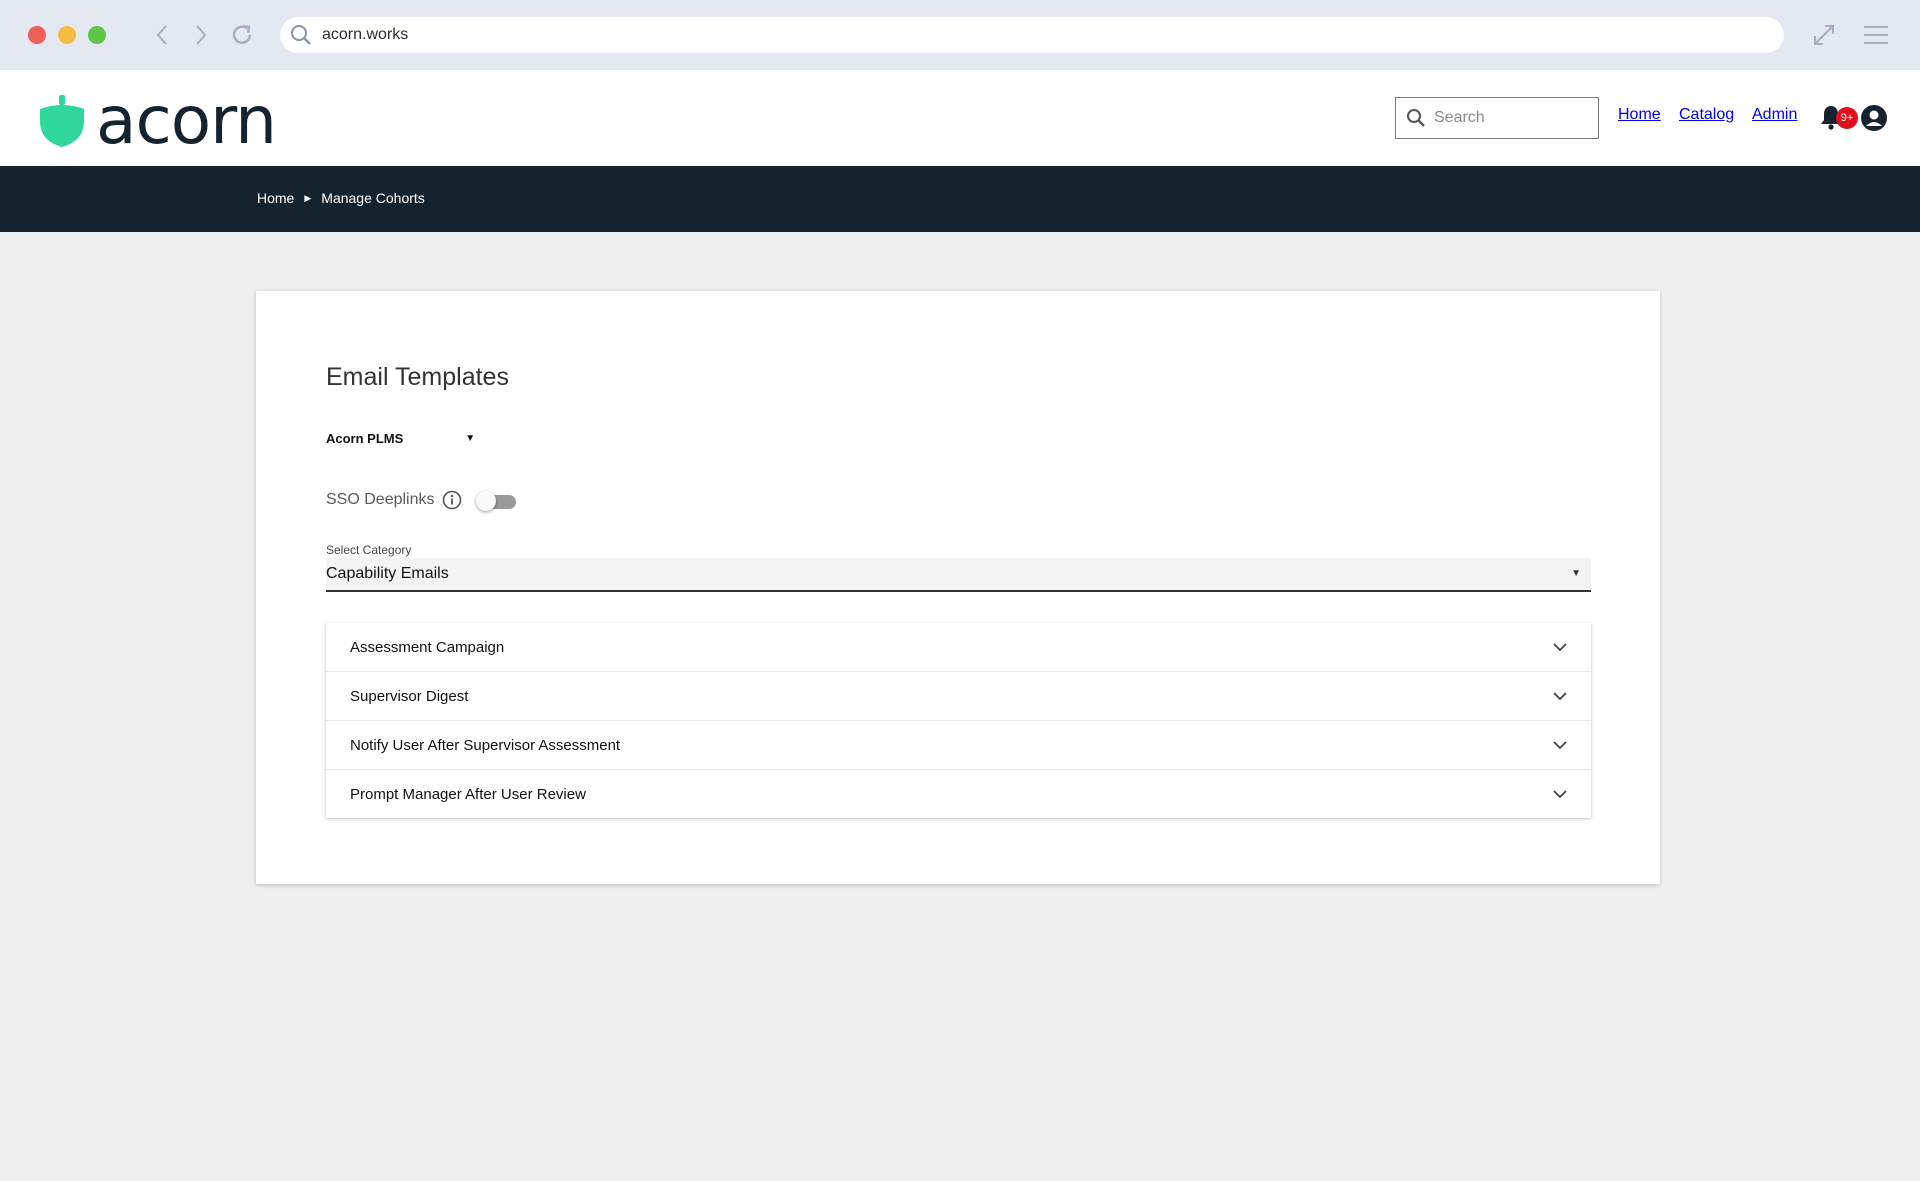  I want to click on organization-select-value: Acorn PLMS, so click(365, 438).